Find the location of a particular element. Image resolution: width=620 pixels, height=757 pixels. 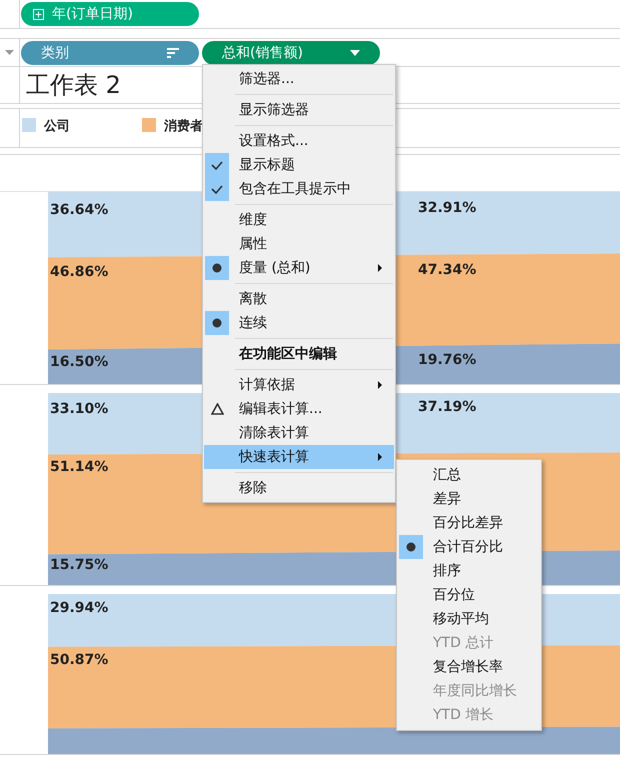

expand-icon is located at coordinates (38, 14).